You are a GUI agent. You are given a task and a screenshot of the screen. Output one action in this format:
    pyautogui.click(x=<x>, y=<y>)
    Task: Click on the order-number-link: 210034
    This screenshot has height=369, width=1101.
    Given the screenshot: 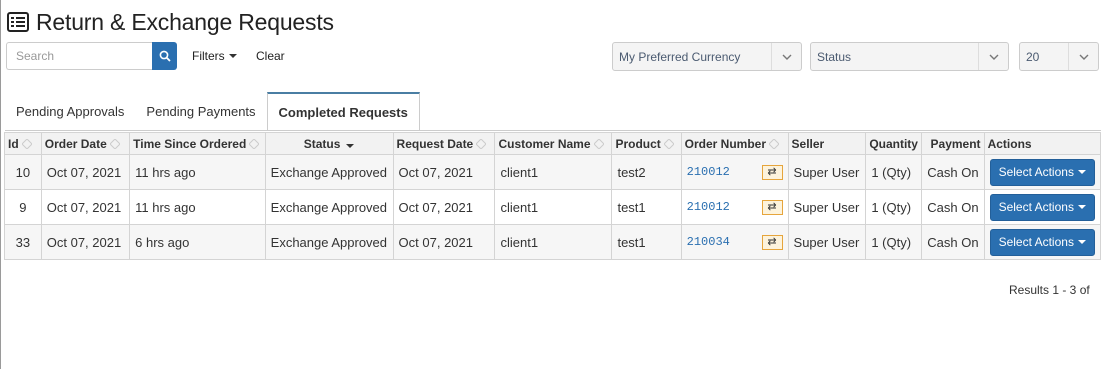 What is the action you would take?
    pyautogui.click(x=708, y=242)
    